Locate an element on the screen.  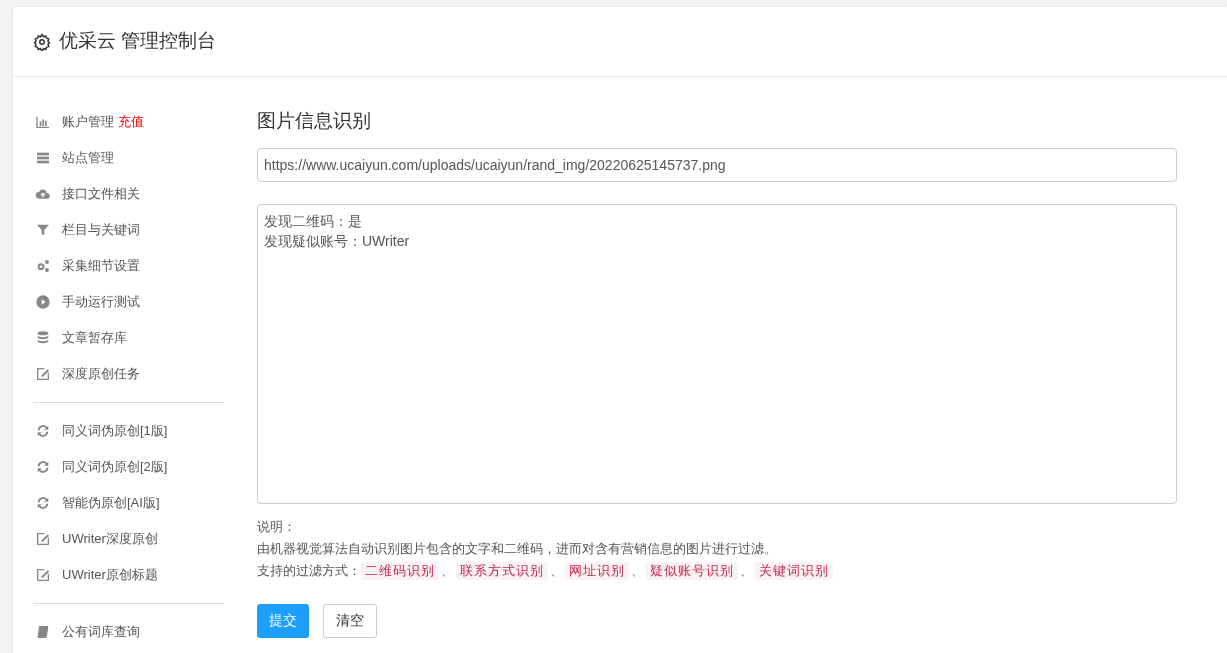
sidebar-item-label: 同义词伪原创[2版] is located at coordinates (115, 467).